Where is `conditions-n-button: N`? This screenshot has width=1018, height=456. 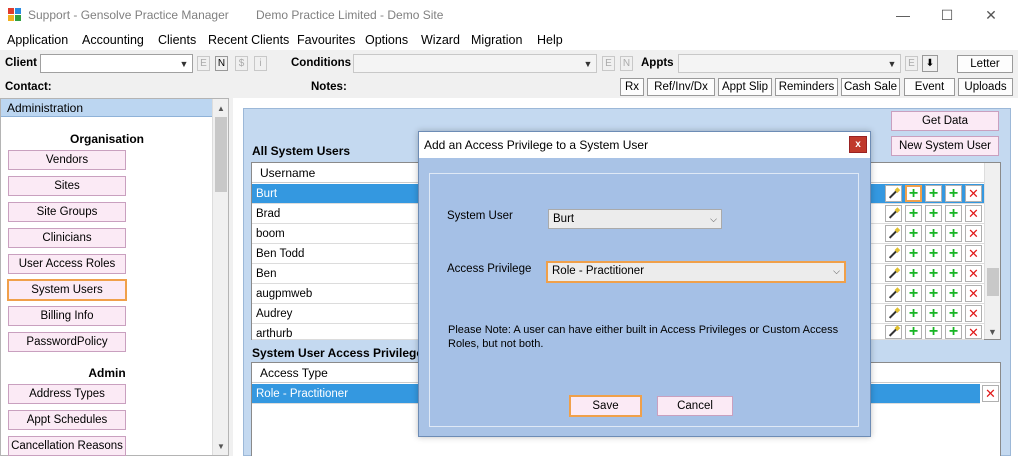 conditions-n-button: N is located at coordinates (626, 63).